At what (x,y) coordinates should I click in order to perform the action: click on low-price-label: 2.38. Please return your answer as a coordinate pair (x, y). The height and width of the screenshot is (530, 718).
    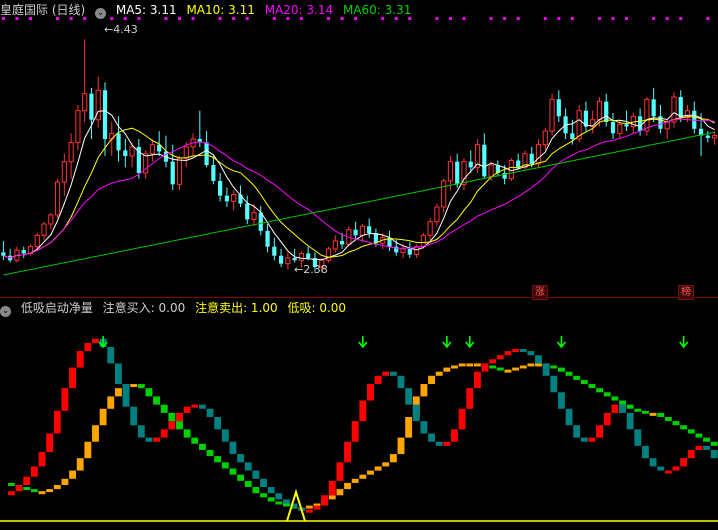
    Looking at the image, I should click on (315, 269).